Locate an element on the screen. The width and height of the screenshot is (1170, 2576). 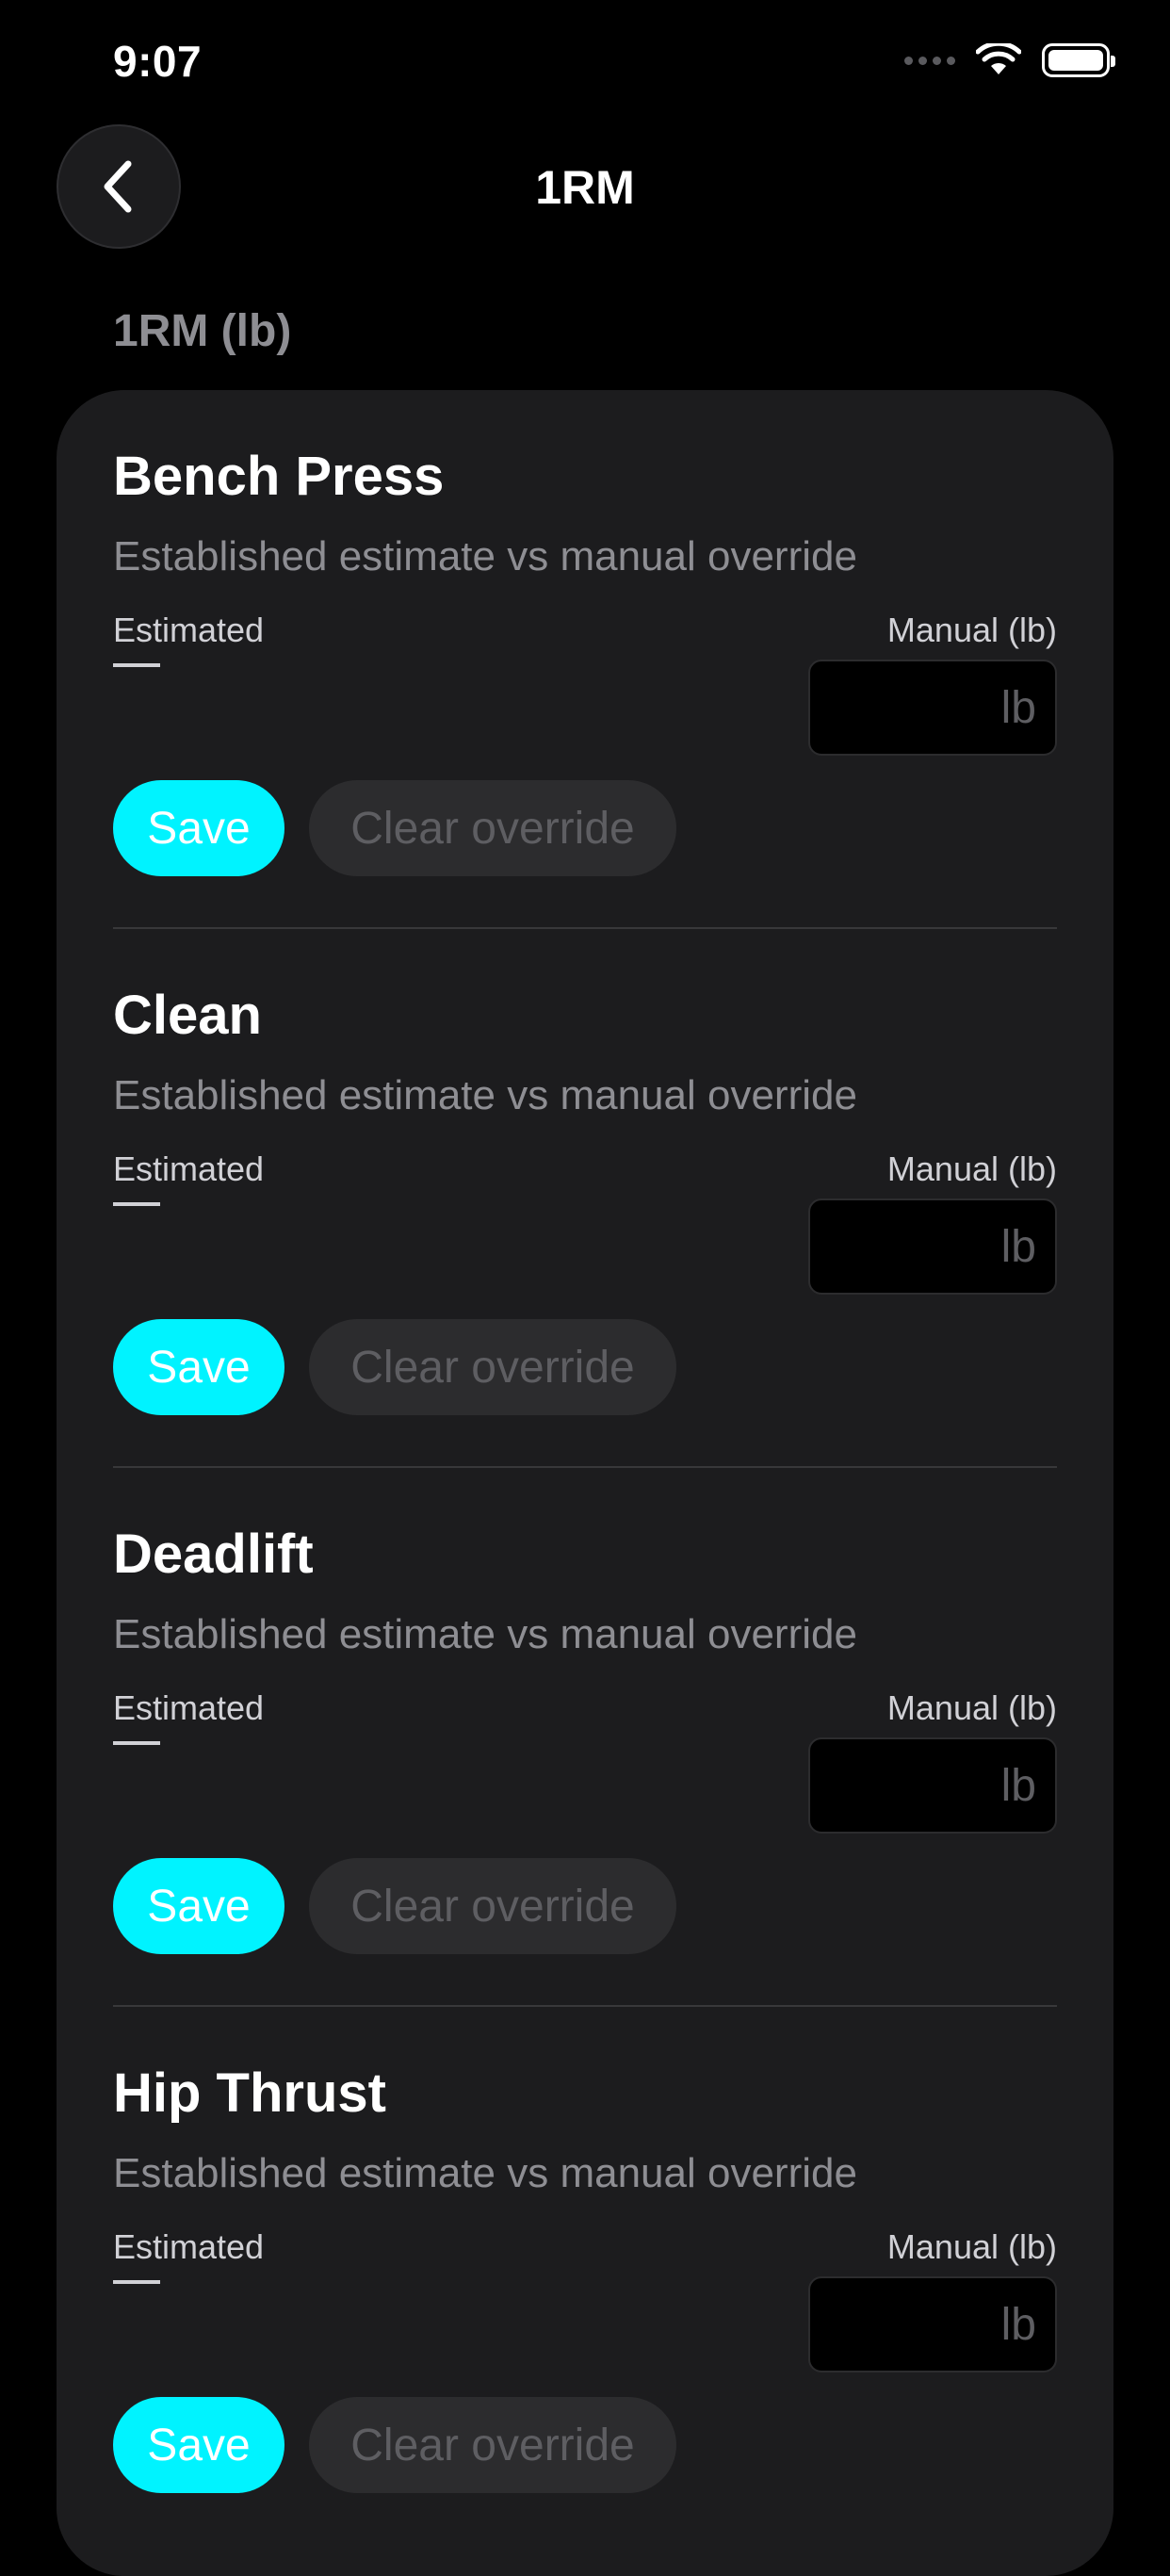
cellular-signal-icon is located at coordinates (929, 60).